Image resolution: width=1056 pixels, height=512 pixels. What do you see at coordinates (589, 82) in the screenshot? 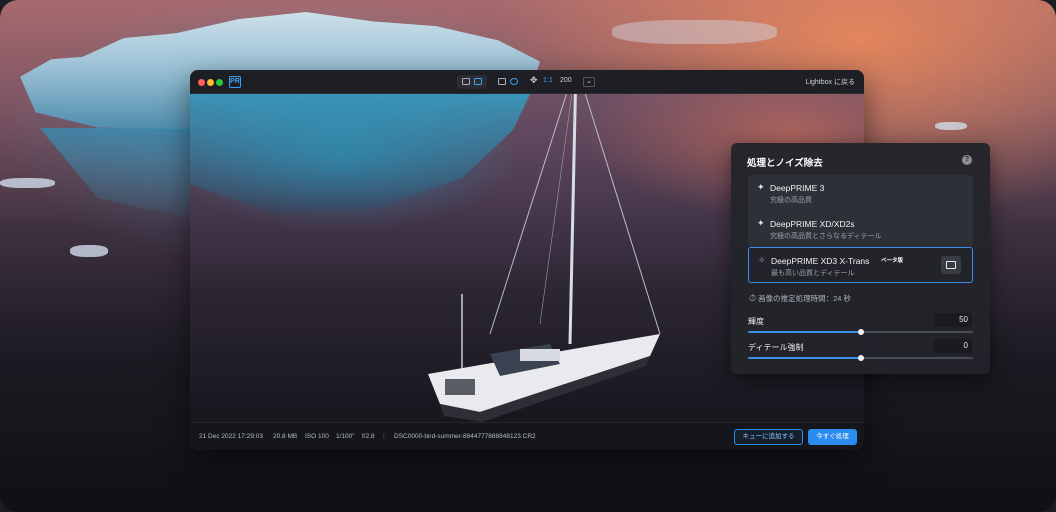
I see `chevron-down-icon: ⌄` at bounding box center [589, 82].